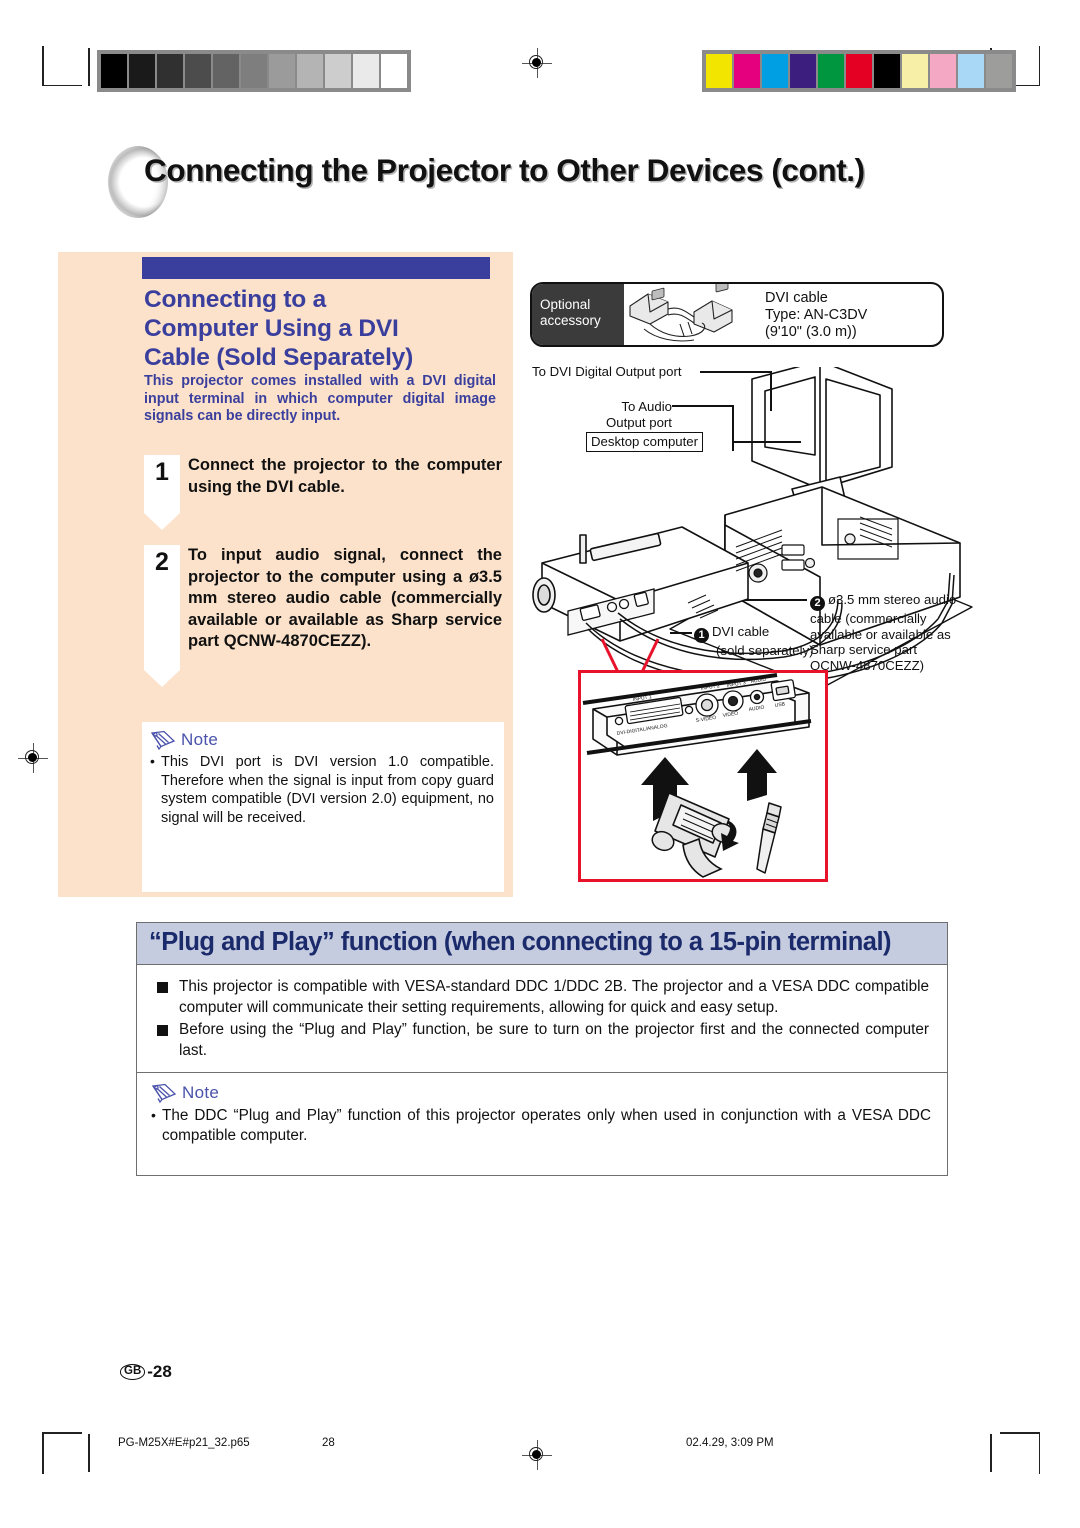 Image resolution: width=1080 pixels, height=1528 pixels. Describe the element at coordinates (992, 1453) in the screenshot. I see `crop-mark-bottom-right-inner` at that location.